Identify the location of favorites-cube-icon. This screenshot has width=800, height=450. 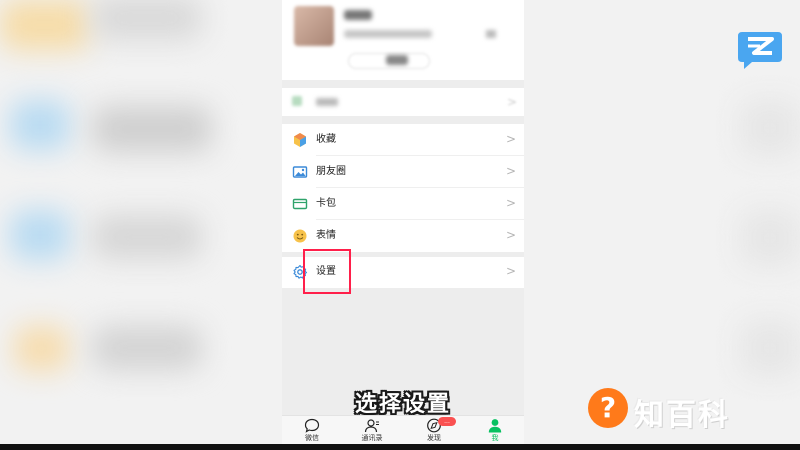
(300, 140).